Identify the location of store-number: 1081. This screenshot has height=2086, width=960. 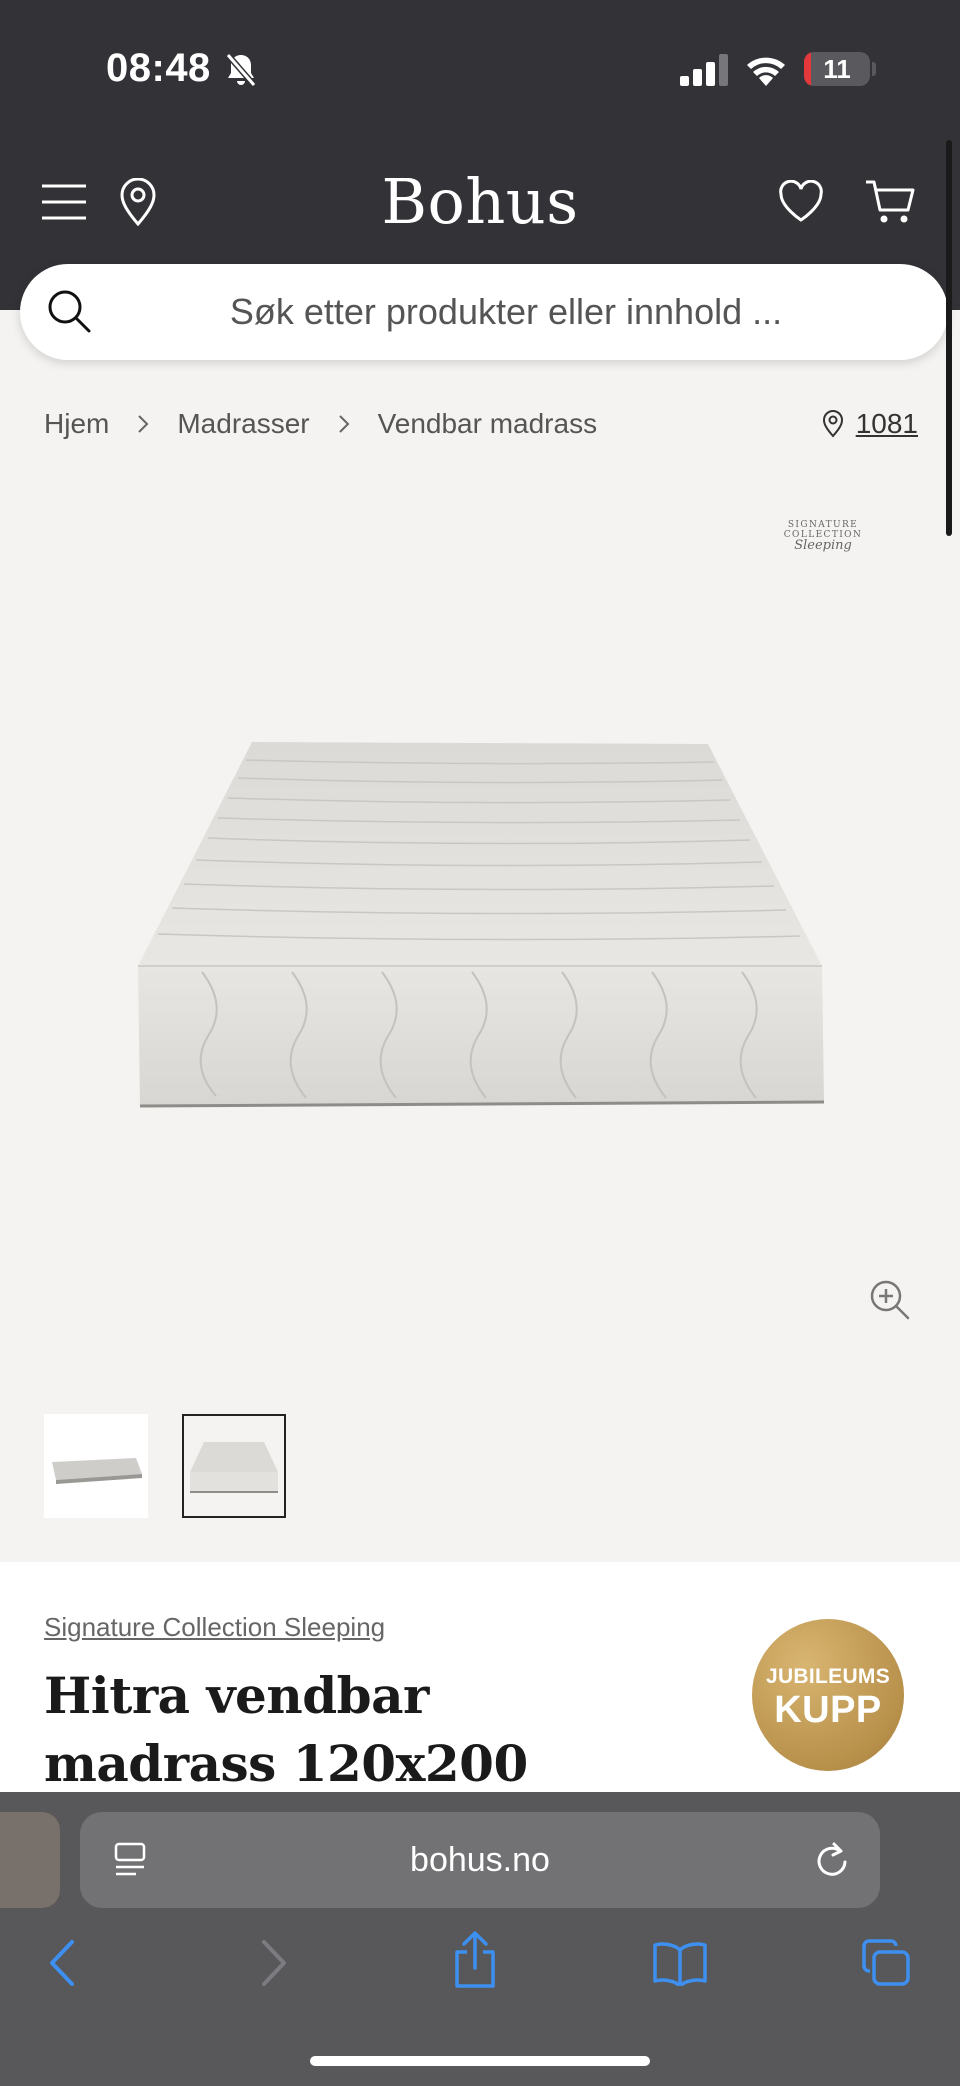
(887, 424).